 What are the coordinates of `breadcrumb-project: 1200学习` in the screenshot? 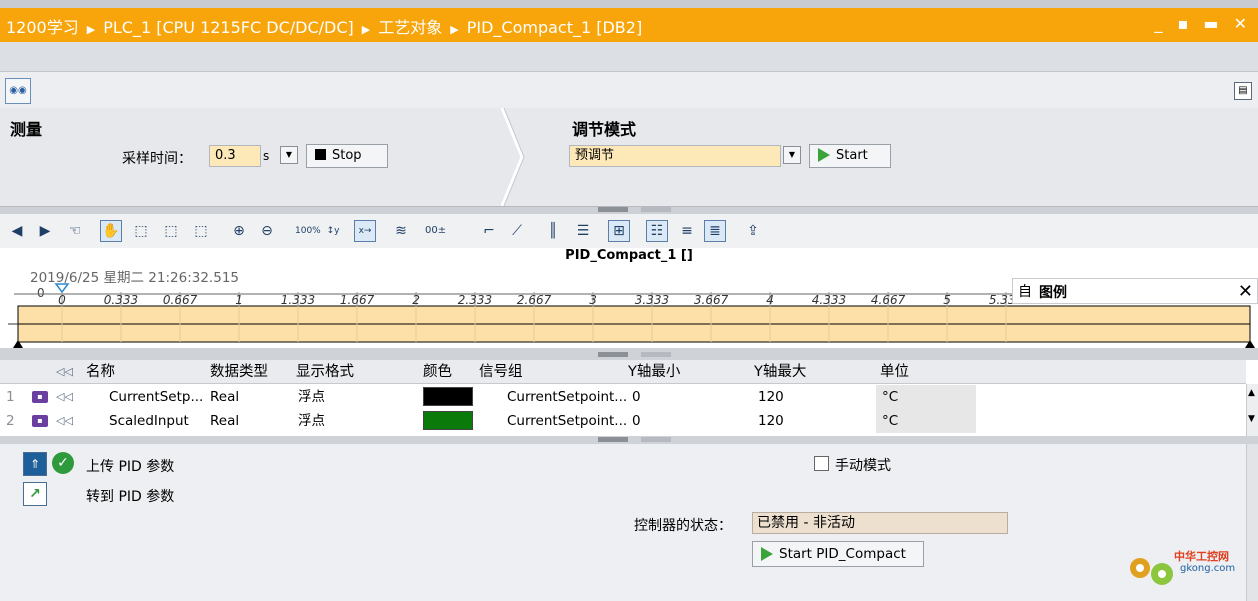 It's located at (42, 27).